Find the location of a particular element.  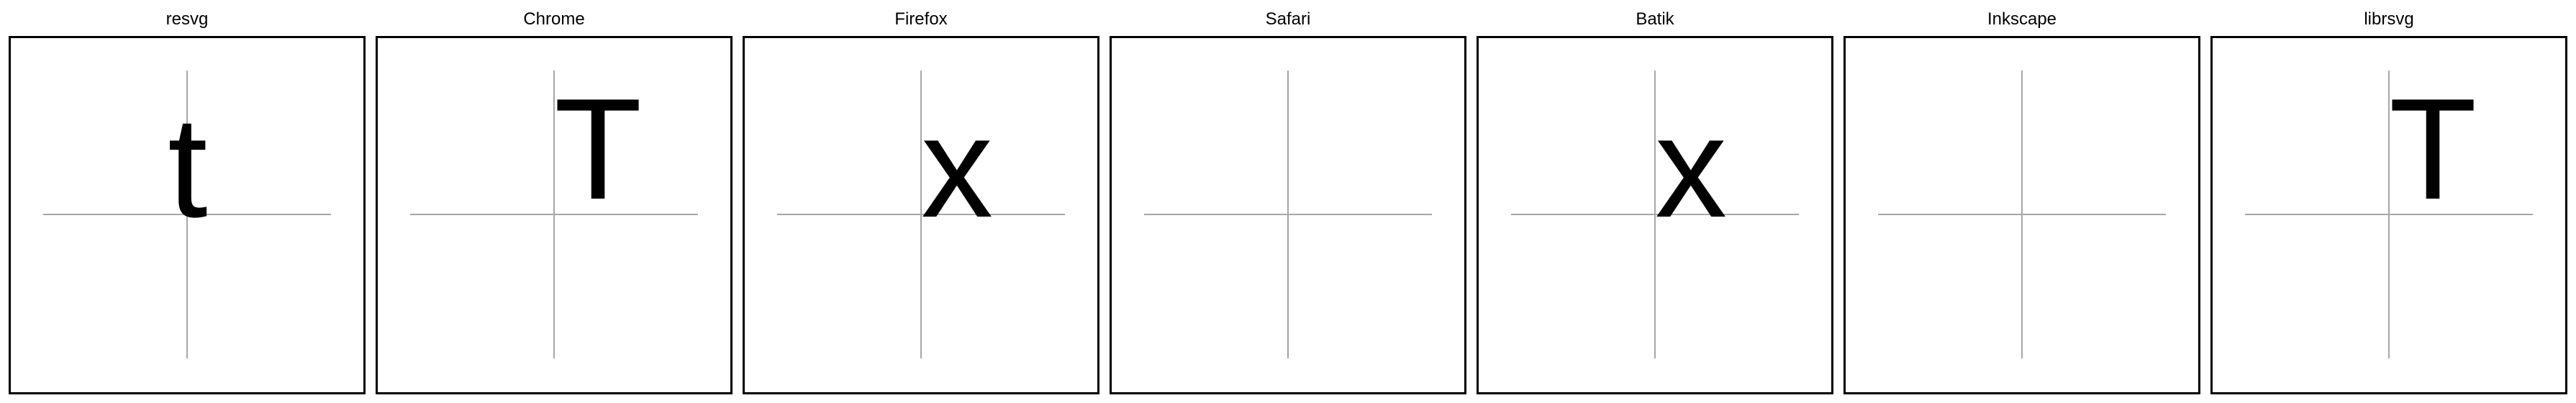

rendered-glyph: t is located at coordinates (188, 167).